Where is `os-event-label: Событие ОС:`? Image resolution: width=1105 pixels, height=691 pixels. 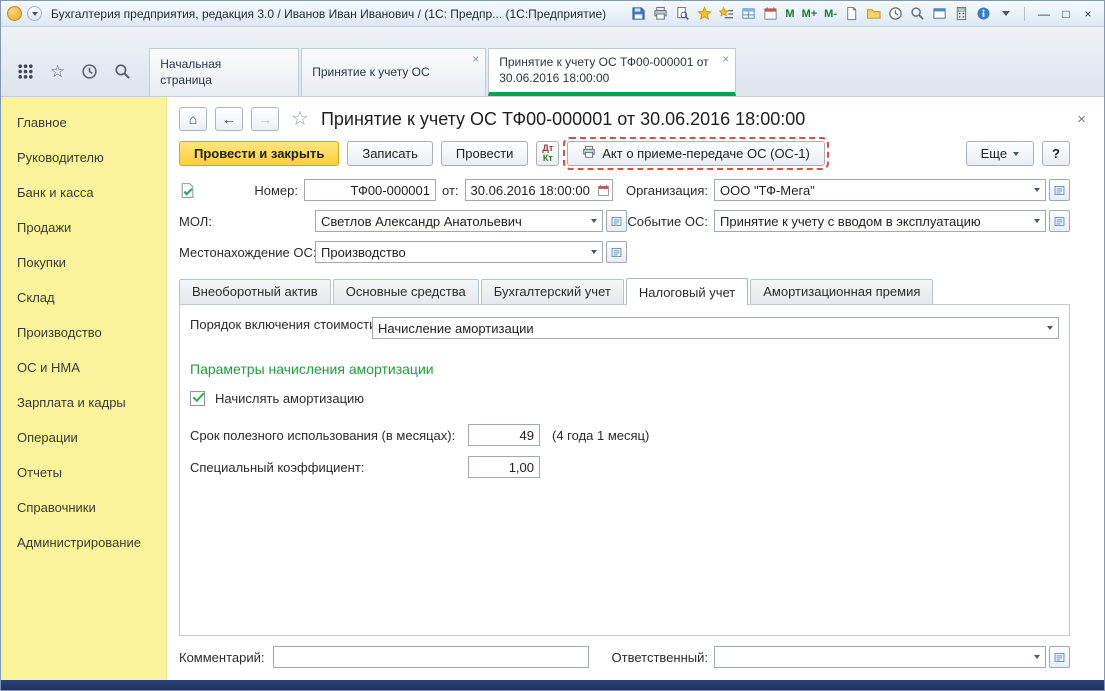
os-event-label: Событие ОС: is located at coordinates (667, 221).